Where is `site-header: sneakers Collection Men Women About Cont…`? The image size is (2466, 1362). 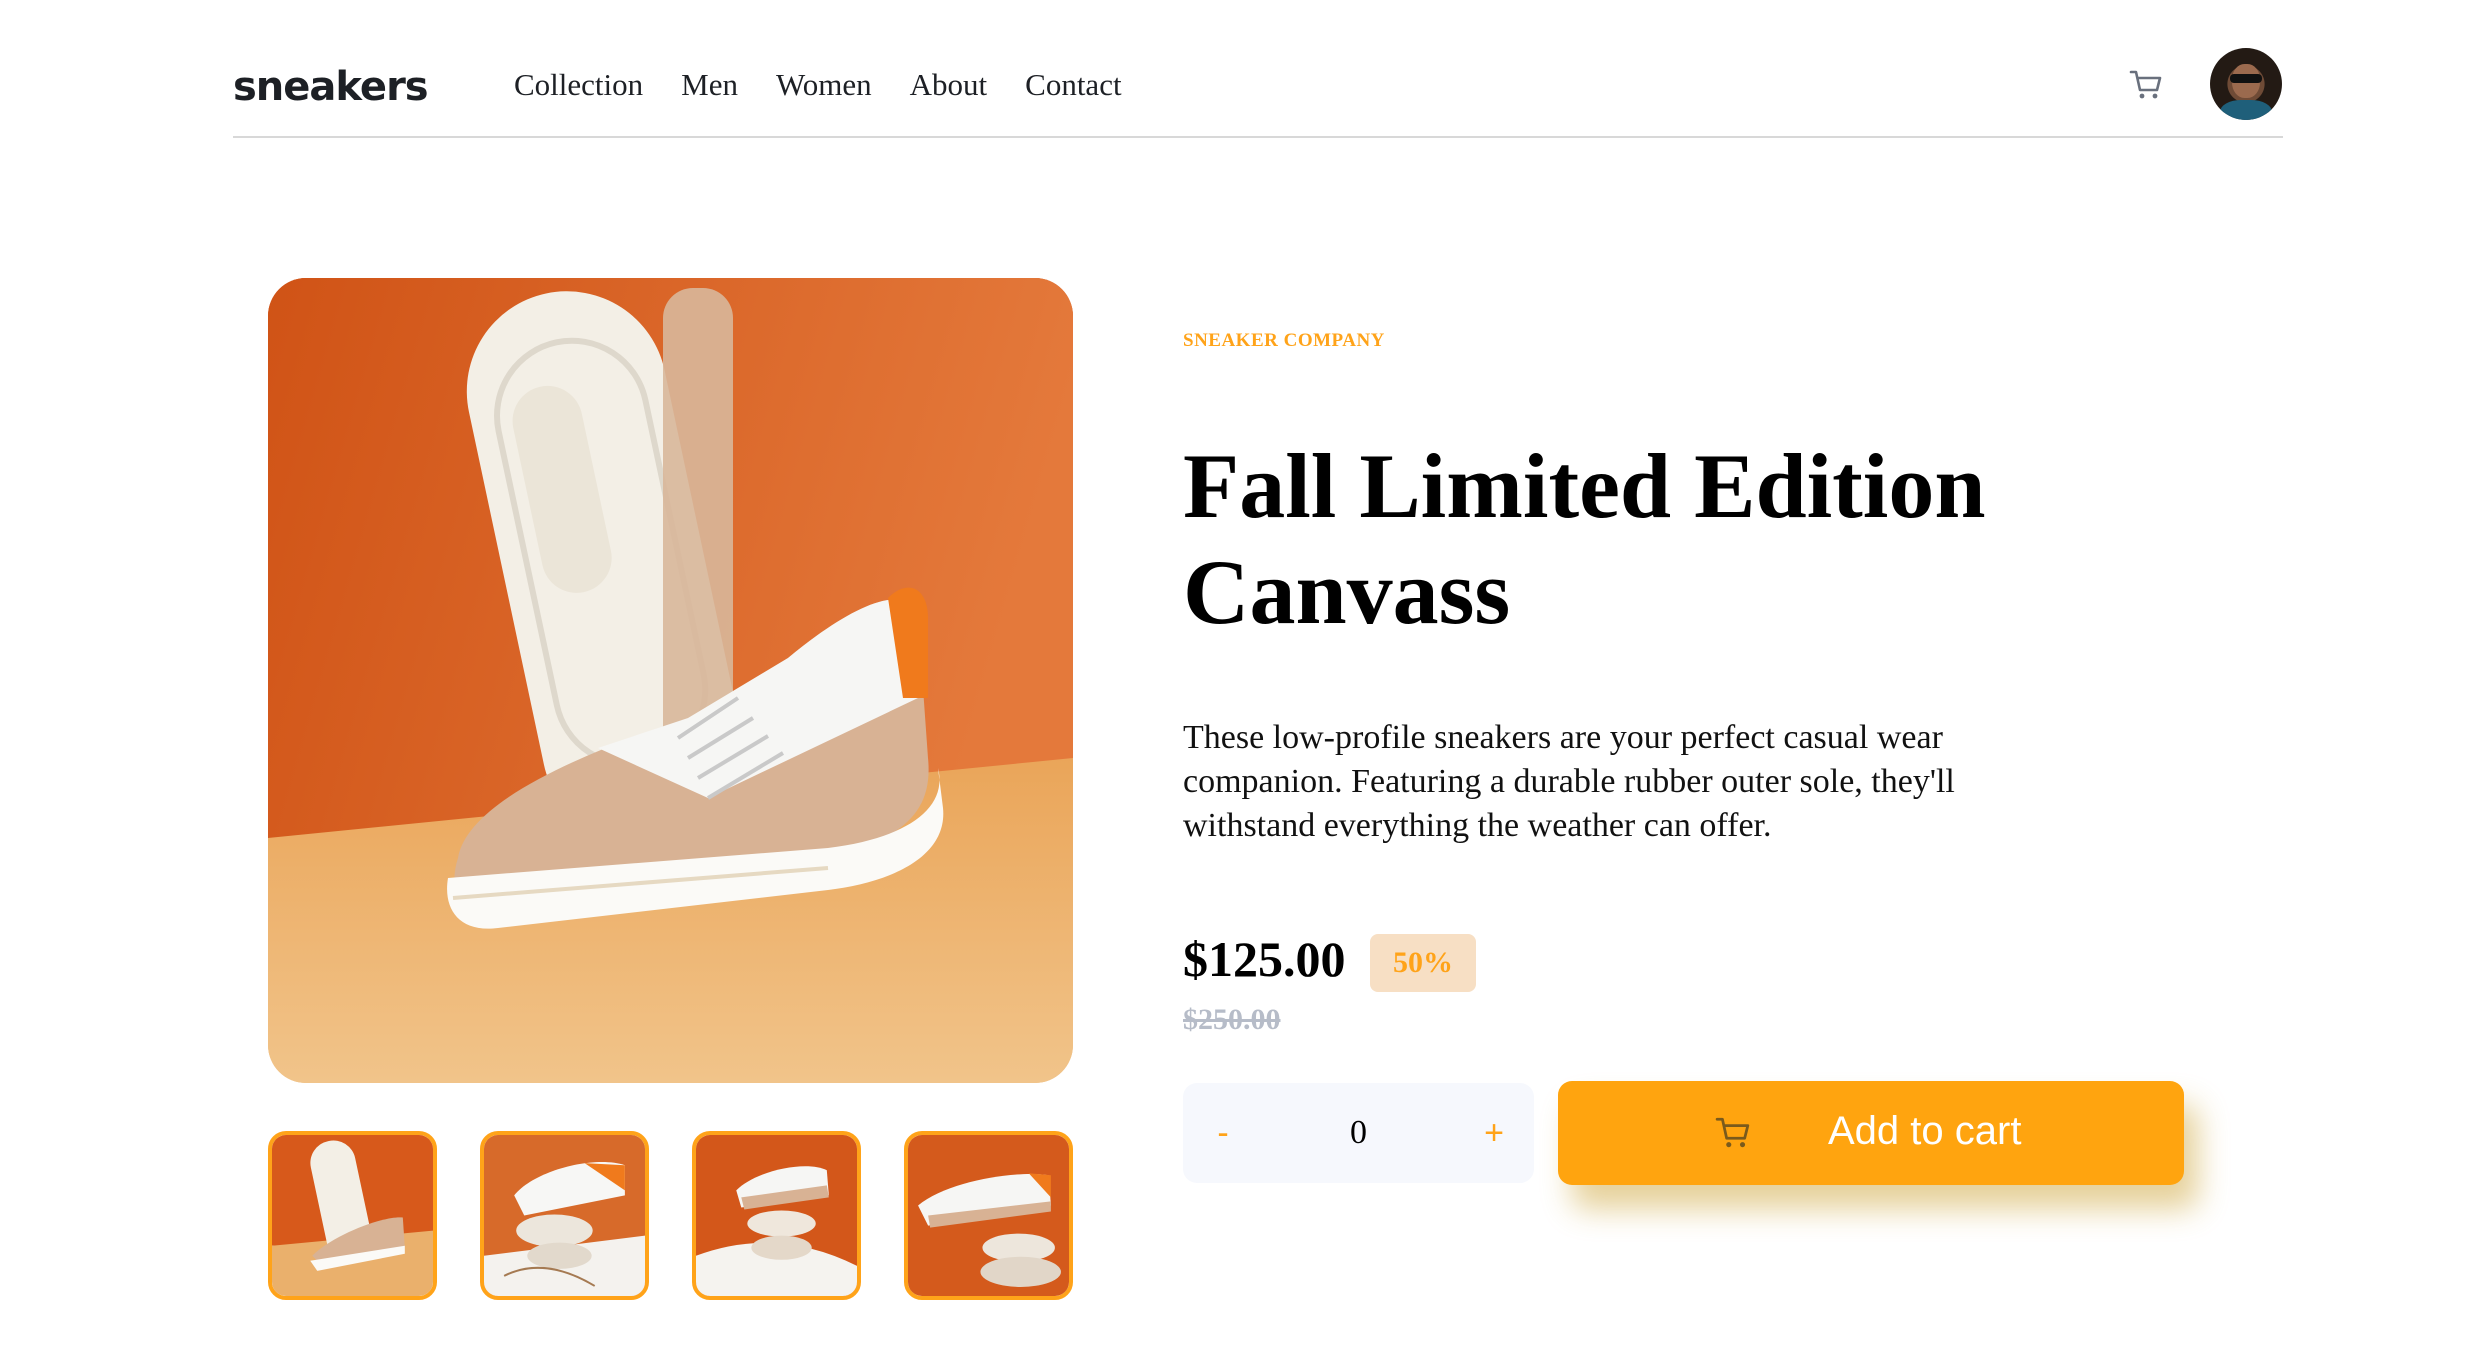
site-header: sneakers Collection Men Women About Cont… is located at coordinates (1258, 89).